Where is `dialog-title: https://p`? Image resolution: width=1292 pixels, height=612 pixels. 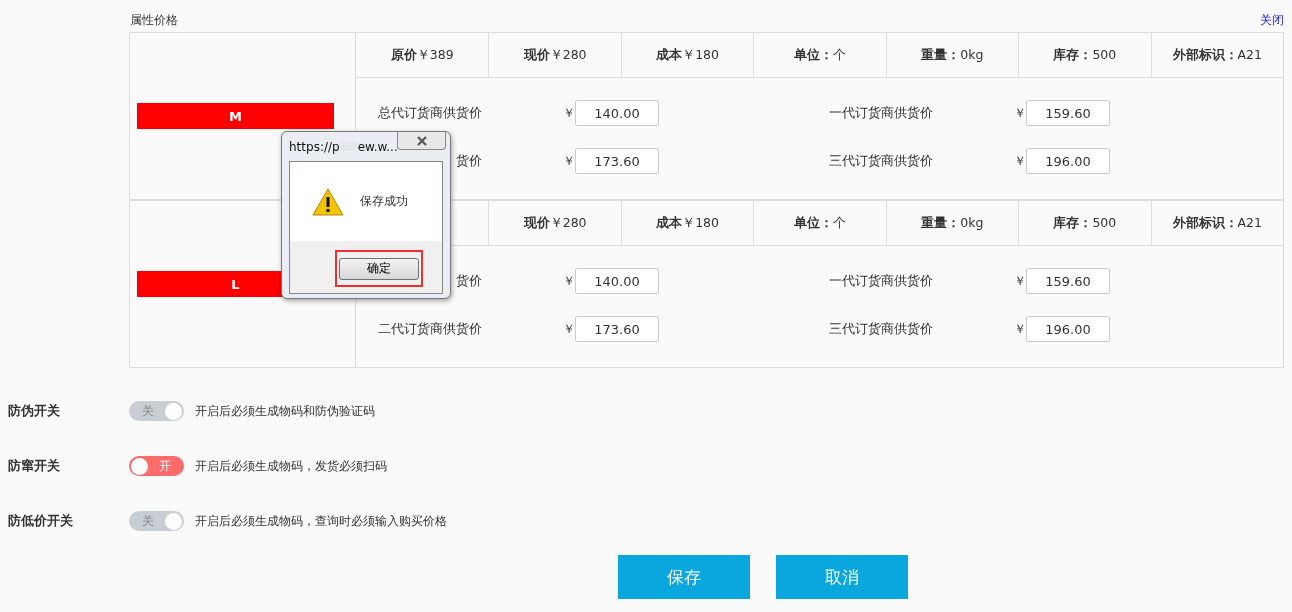 dialog-title: https://p is located at coordinates (314, 146).